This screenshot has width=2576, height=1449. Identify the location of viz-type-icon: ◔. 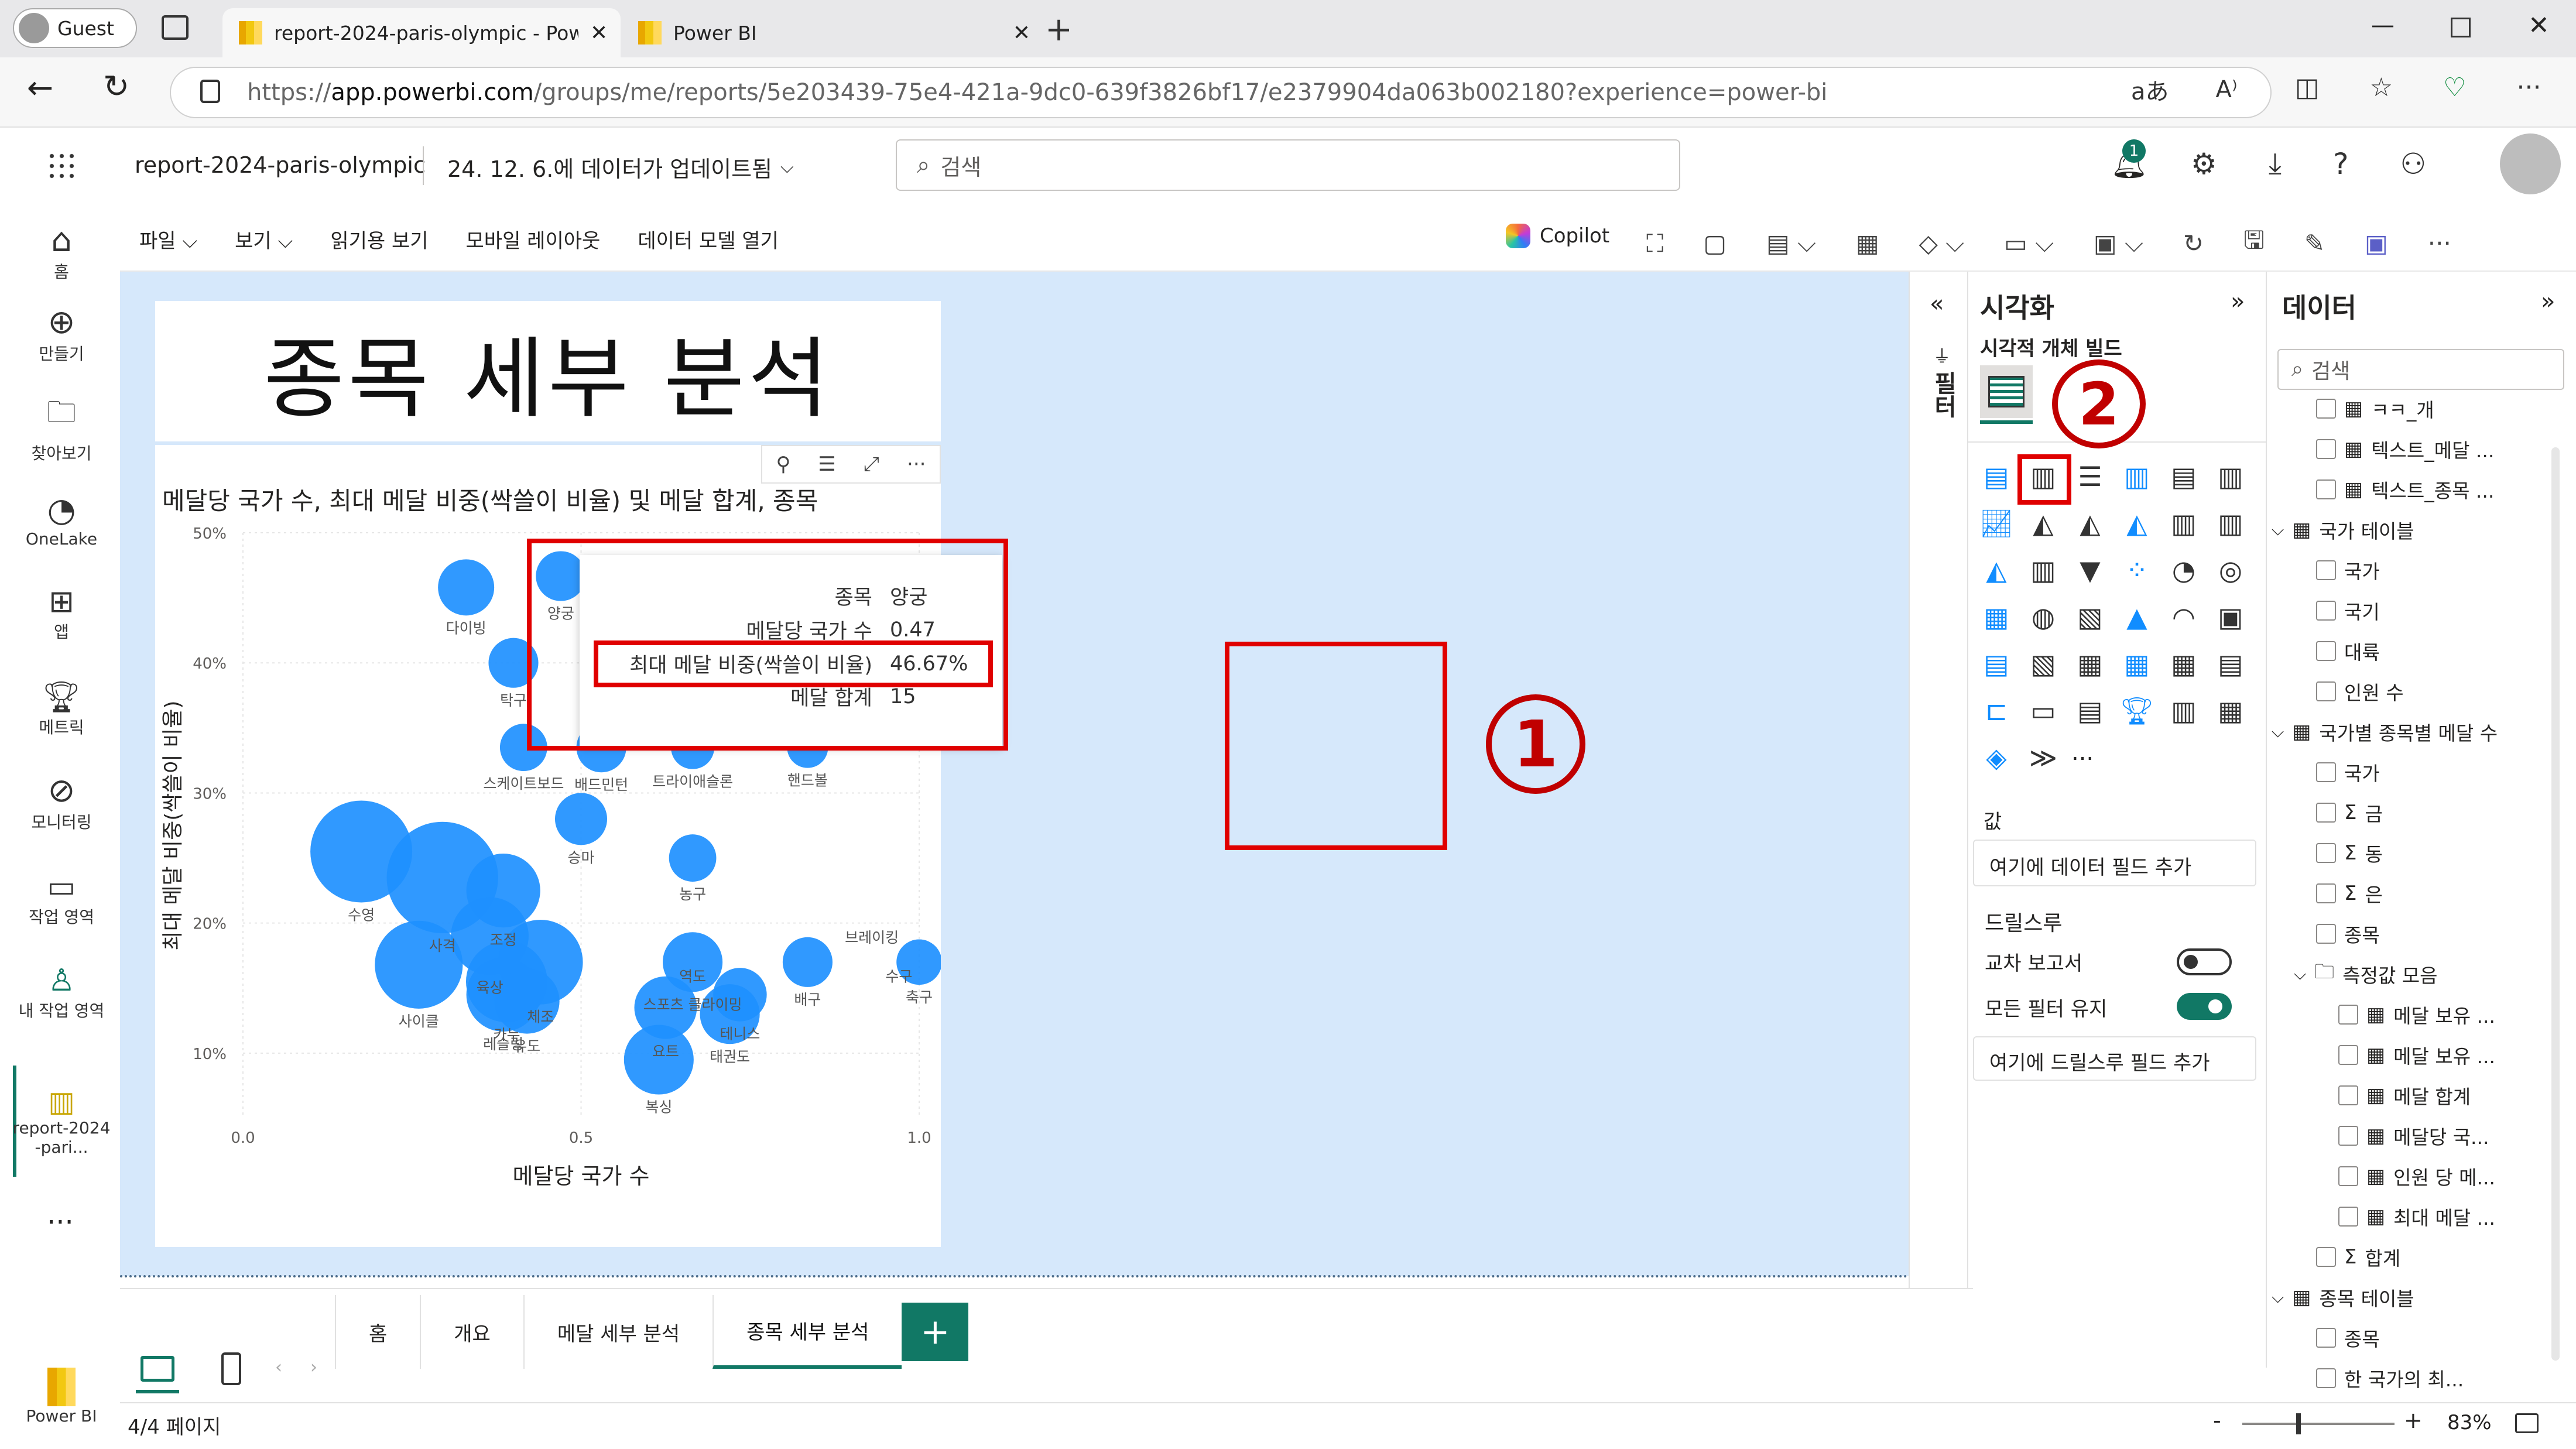
(2183, 570).